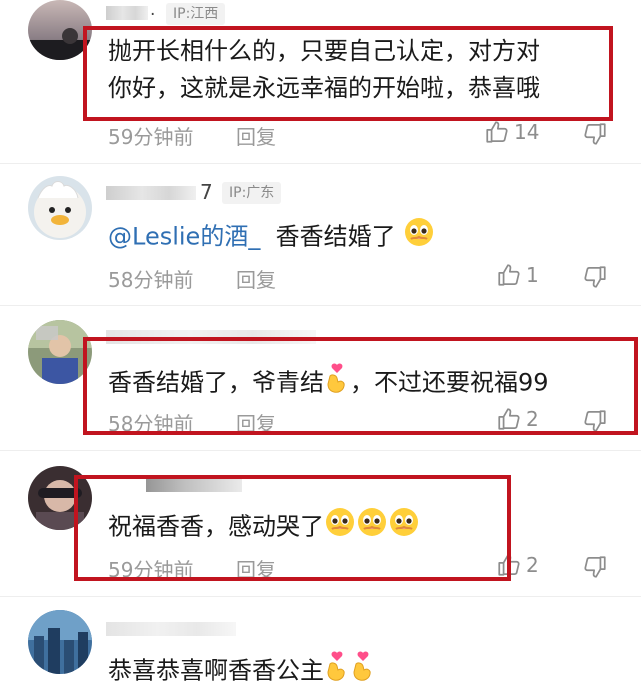  I want to click on comment-text: 香香结婚了，爷青结 ，不过还要祝福99, so click(328, 383).